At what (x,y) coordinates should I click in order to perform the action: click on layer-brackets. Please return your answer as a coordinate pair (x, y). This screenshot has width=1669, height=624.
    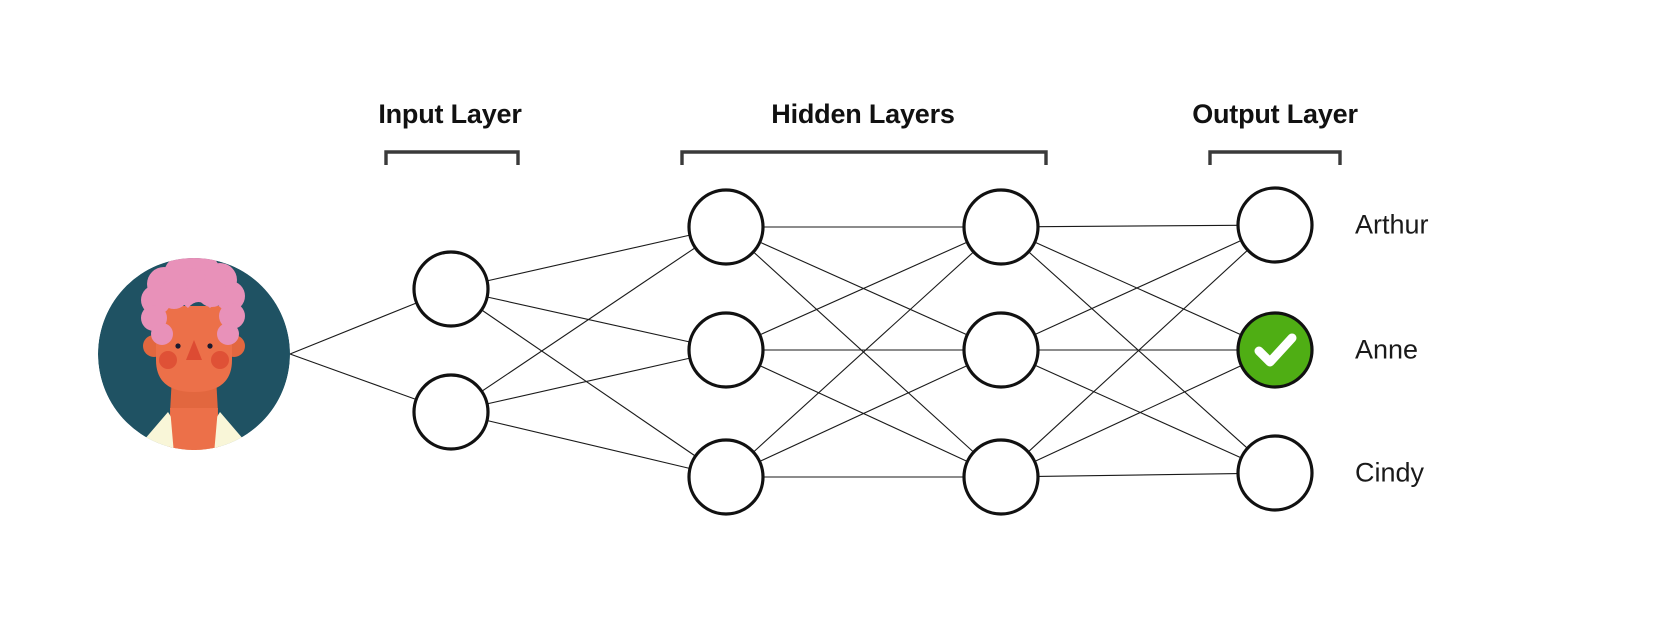
    Looking at the image, I should click on (863, 157).